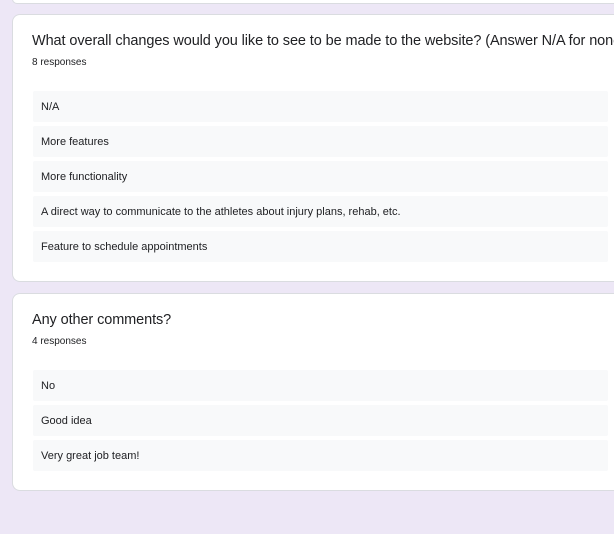 Image resolution: width=614 pixels, height=534 pixels. What do you see at coordinates (320, 246) in the screenshot?
I see `response-item: Feature to schedule appointments` at bounding box center [320, 246].